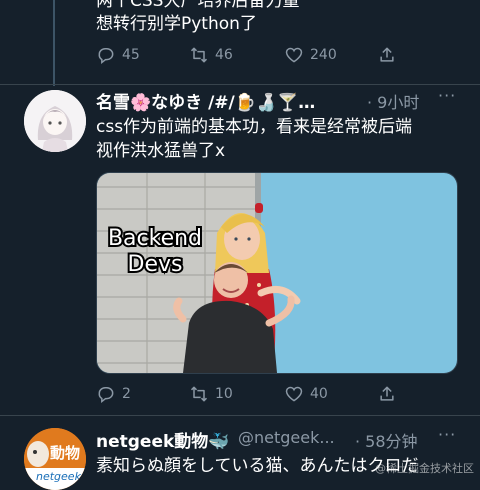 The width and height of the screenshot is (480, 490). I want to click on tweet2-text-line1: css作为前端的基本功，看来是经常被后端, so click(254, 127).